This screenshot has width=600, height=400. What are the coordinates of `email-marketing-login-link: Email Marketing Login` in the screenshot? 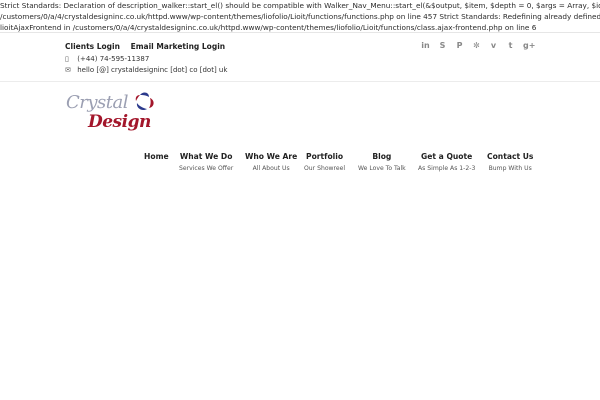 It's located at (178, 46).